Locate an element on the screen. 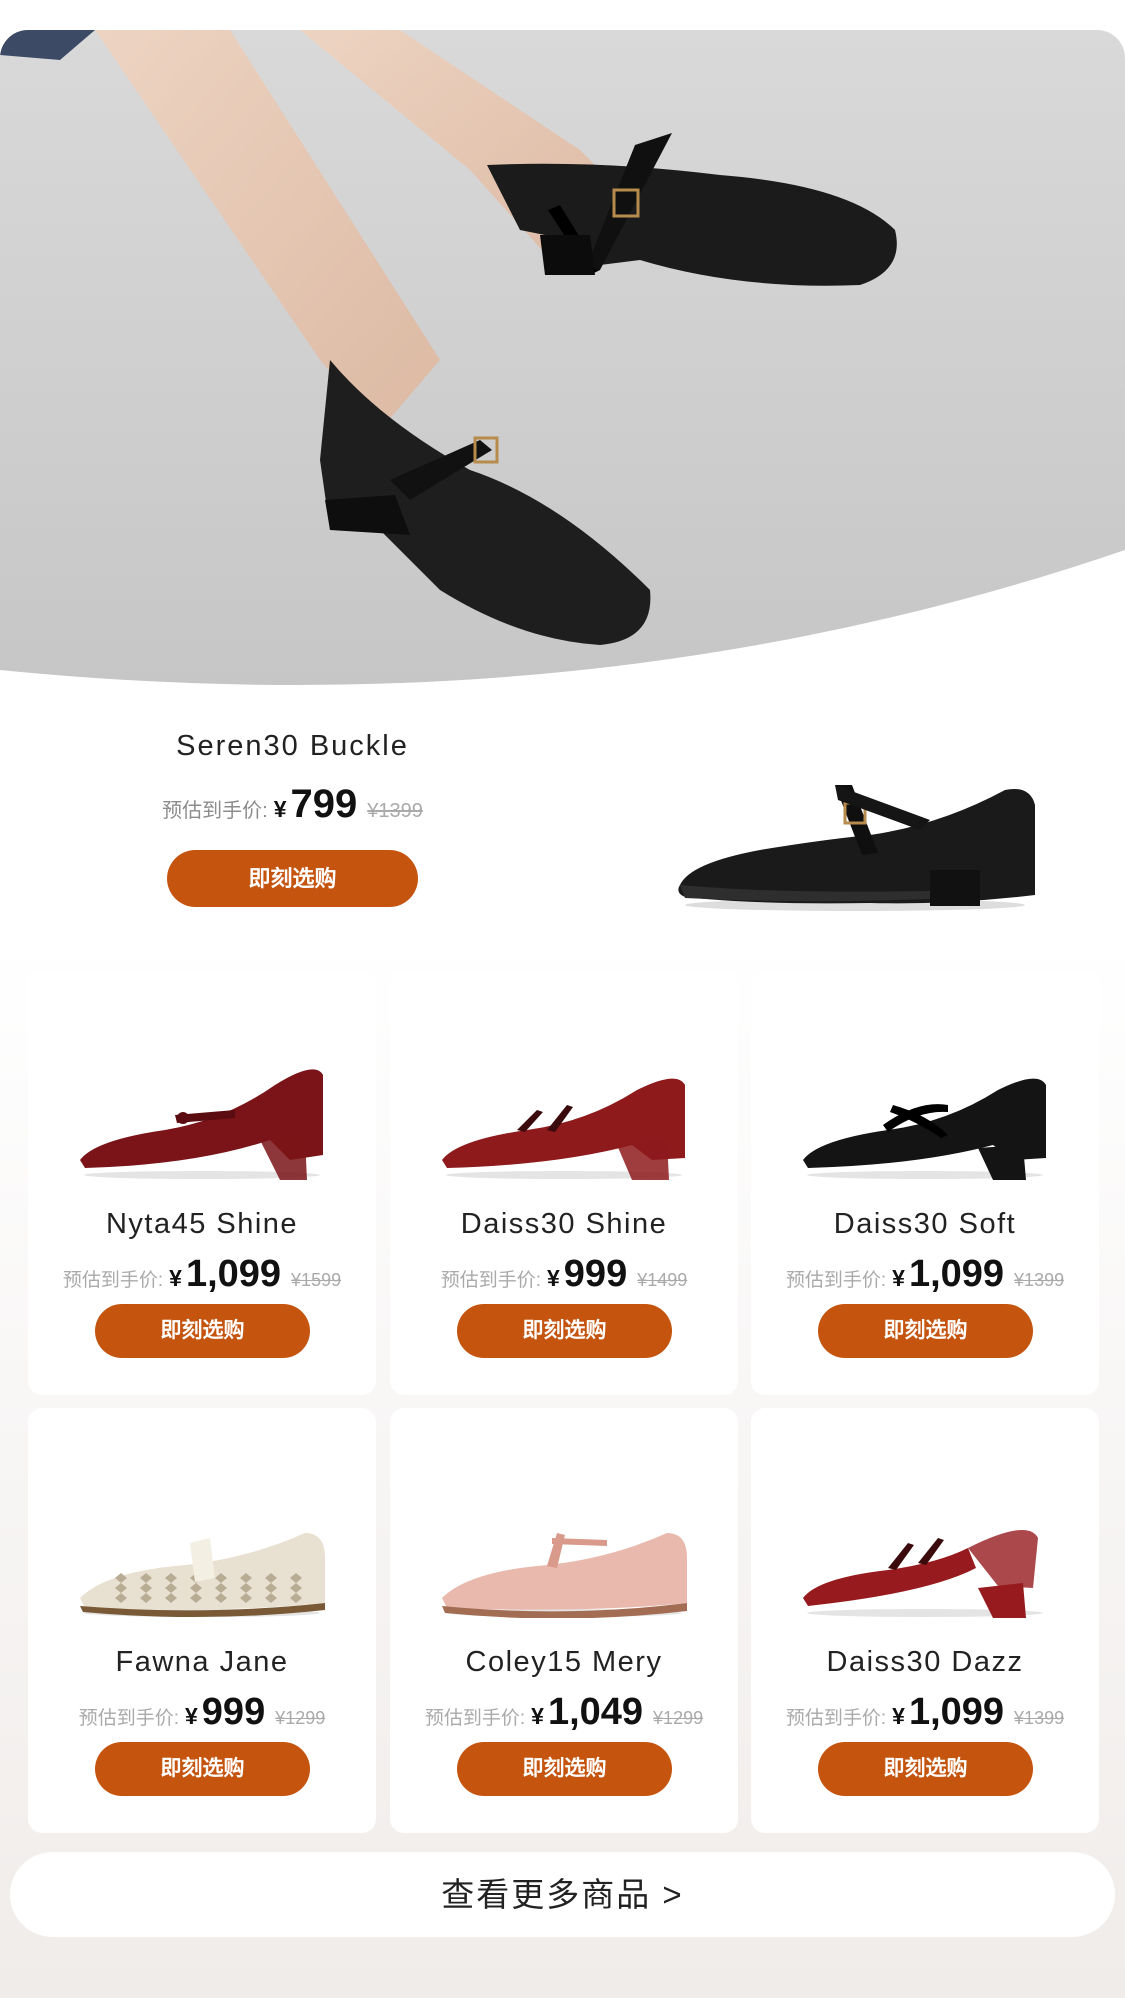  featured-price: 799 is located at coordinates (324, 804).